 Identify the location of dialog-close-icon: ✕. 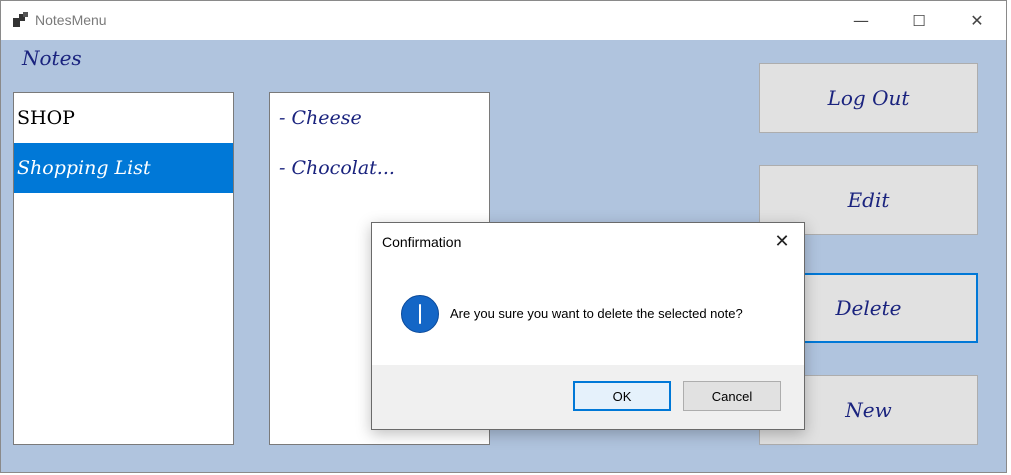
(782, 241).